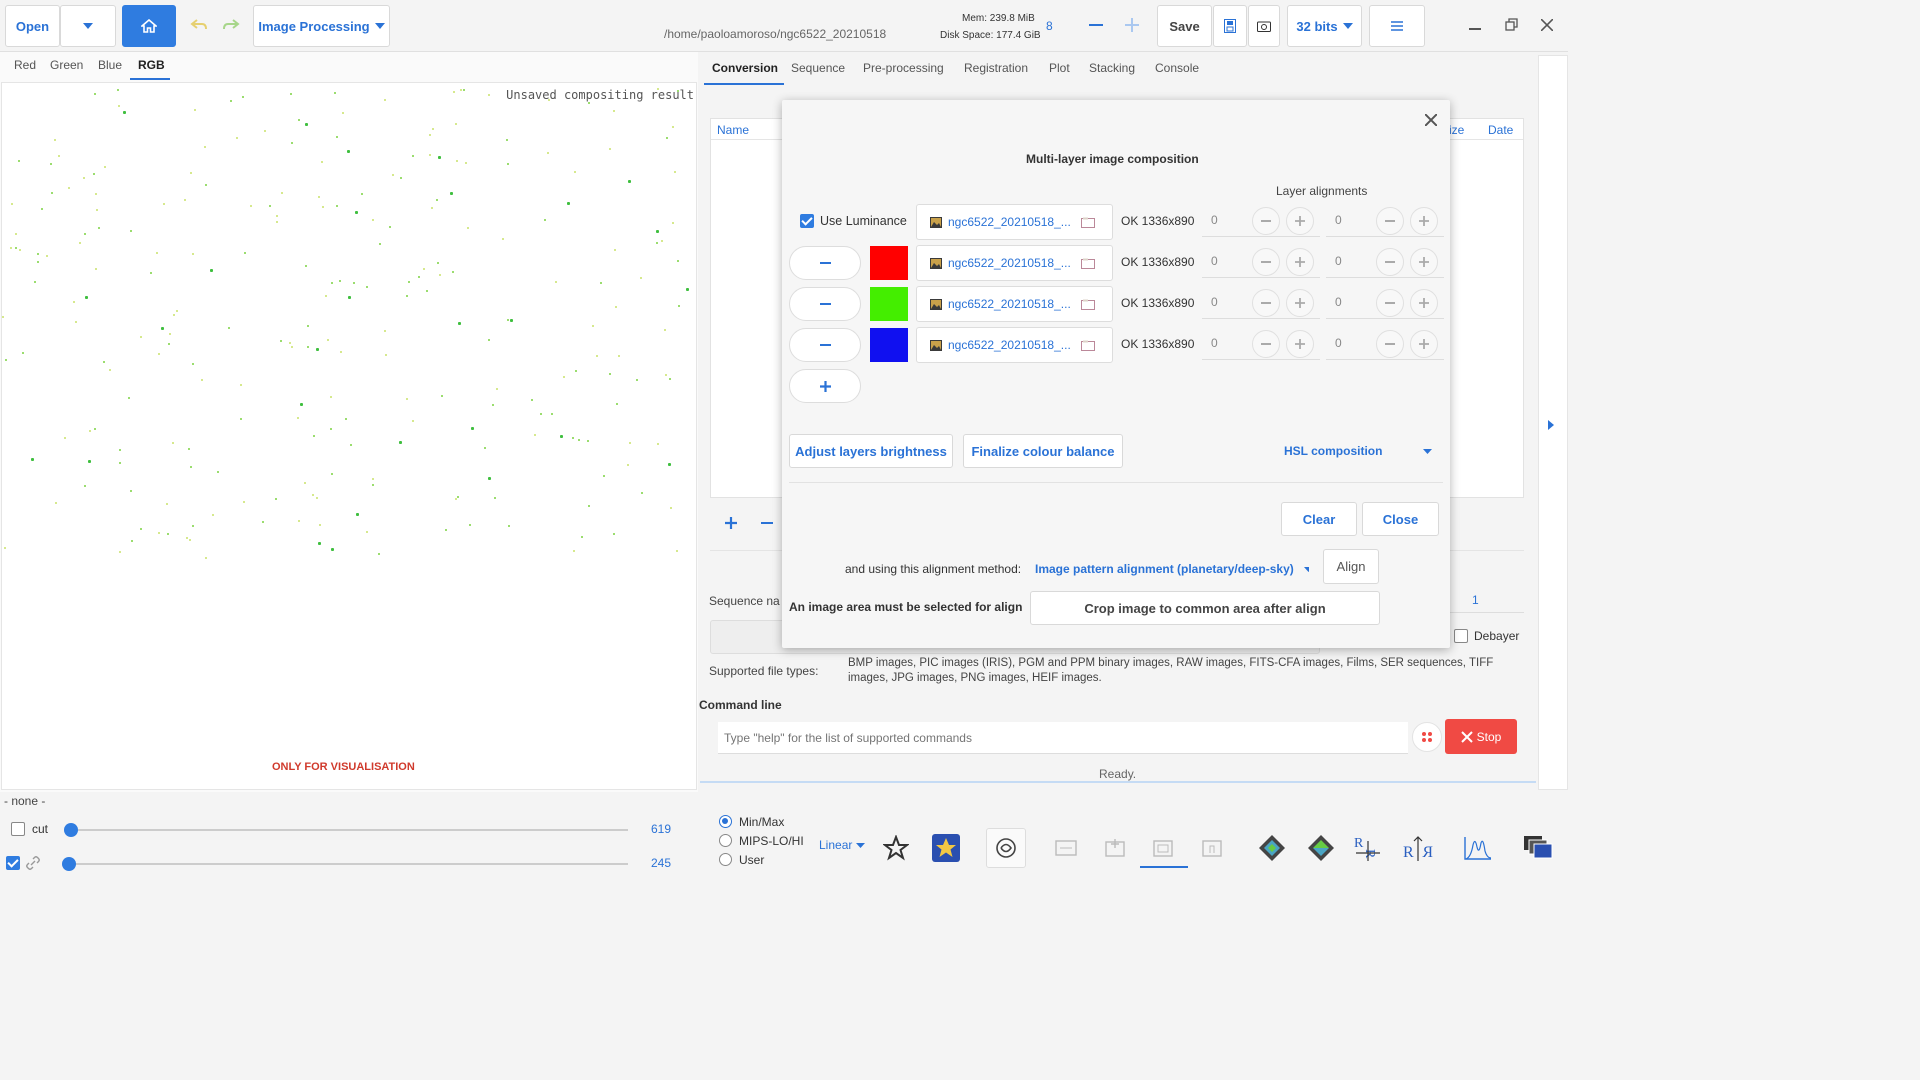 Image resolution: width=1920 pixels, height=1080 pixels. I want to click on grid-plus-icon, so click(1115, 848).